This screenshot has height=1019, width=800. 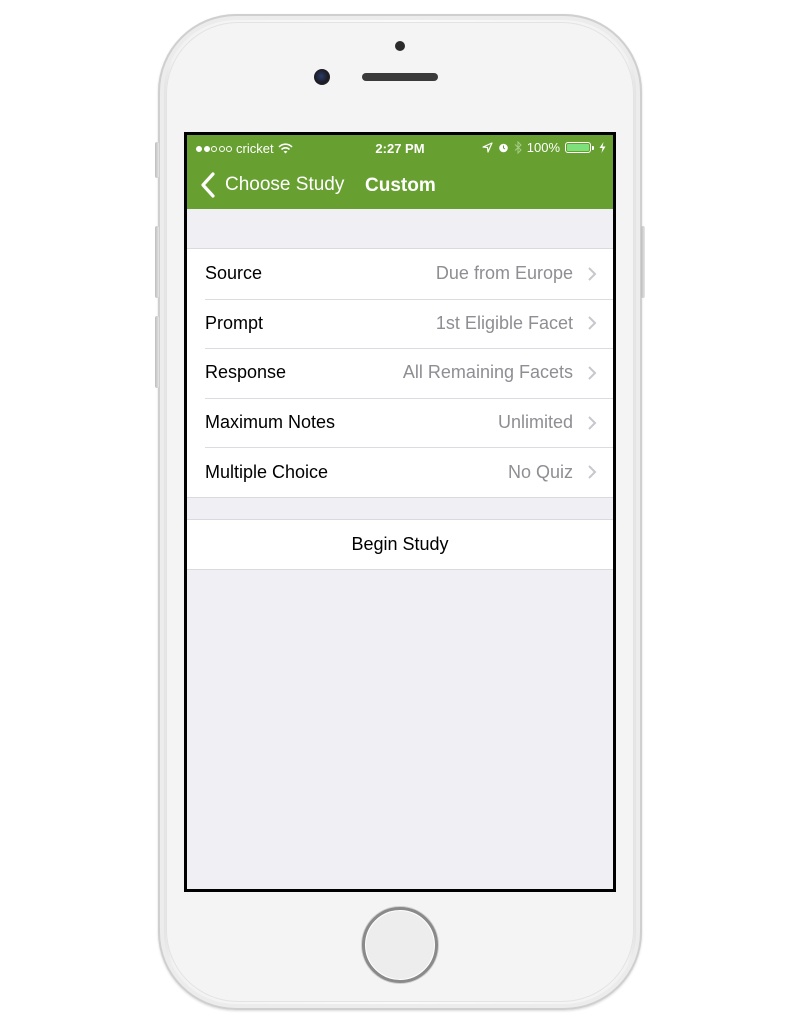 What do you see at coordinates (157, 262) in the screenshot?
I see `volume-up-button` at bounding box center [157, 262].